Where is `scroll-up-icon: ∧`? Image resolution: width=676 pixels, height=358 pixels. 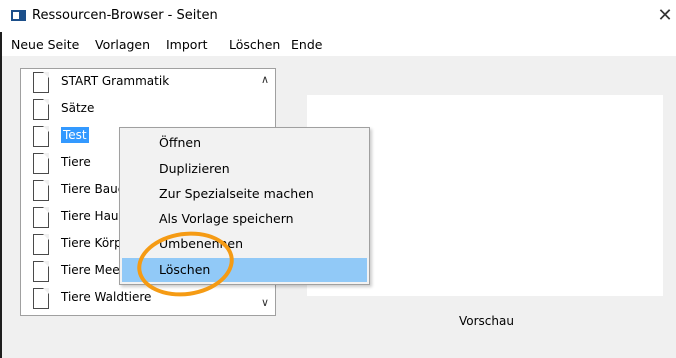 scroll-up-icon: ∧ is located at coordinates (265, 79).